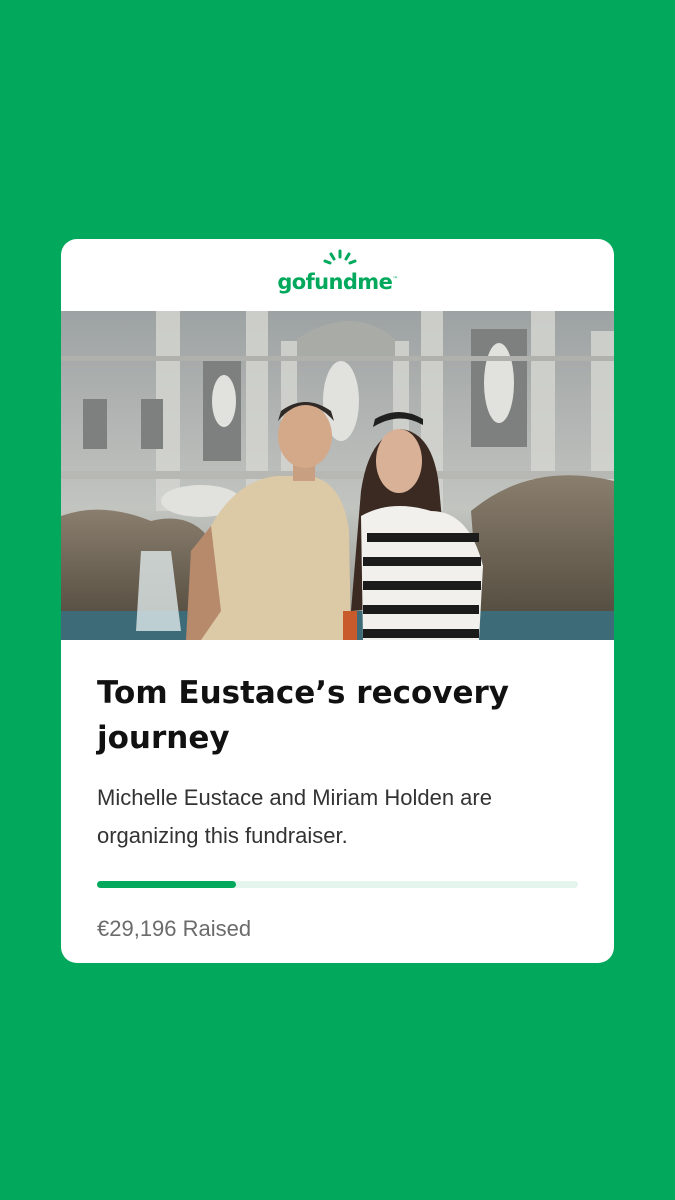  What do you see at coordinates (167, 884) in the screenshot?
I see `progress-fill` at bounding box center [167, 884].